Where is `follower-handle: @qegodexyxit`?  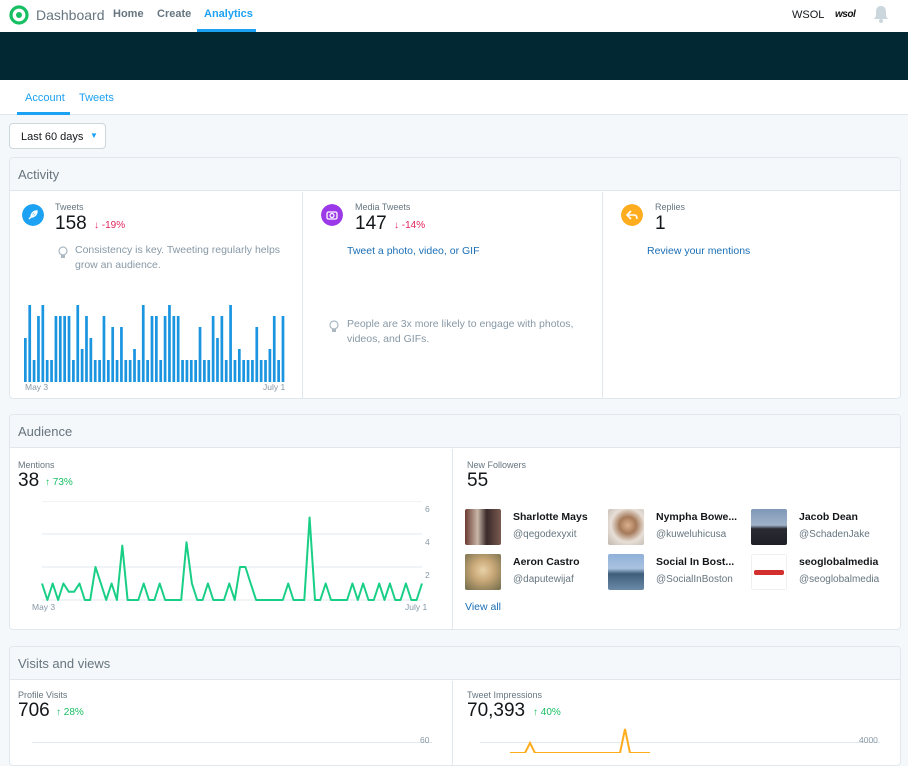 follower-handle: @qegodexyxit is located at coordinates (545, 534).